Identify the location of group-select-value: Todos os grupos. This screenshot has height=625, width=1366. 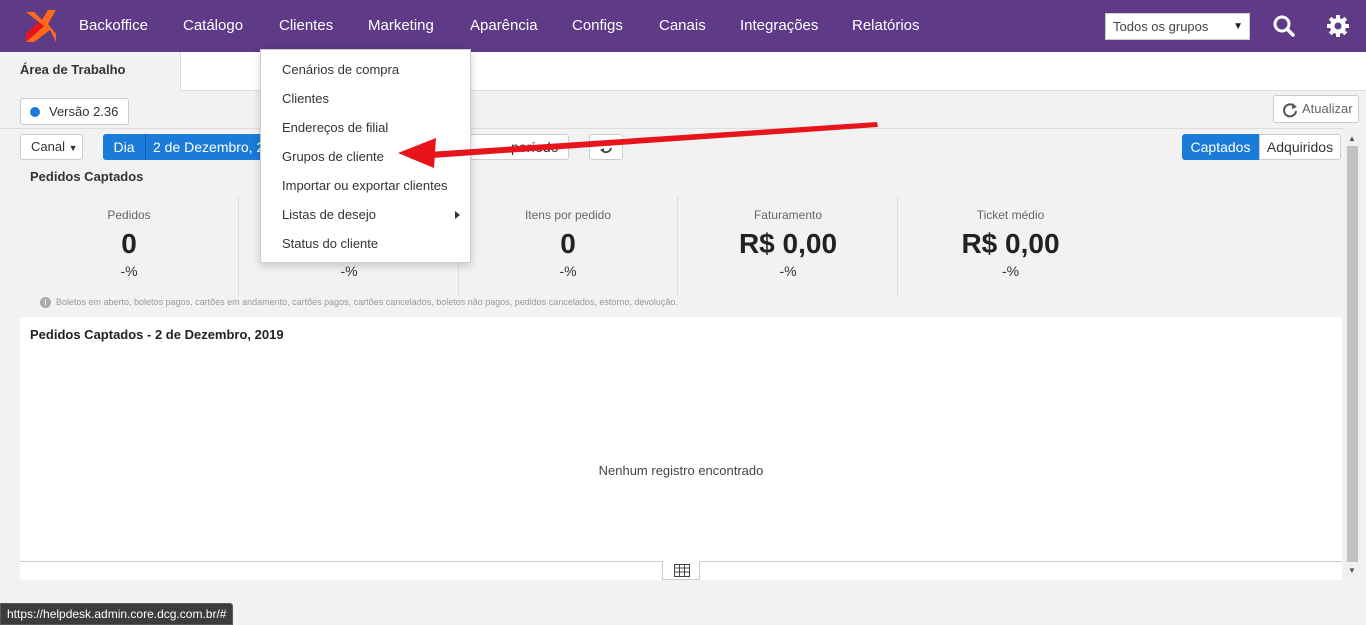
(1161, 26).